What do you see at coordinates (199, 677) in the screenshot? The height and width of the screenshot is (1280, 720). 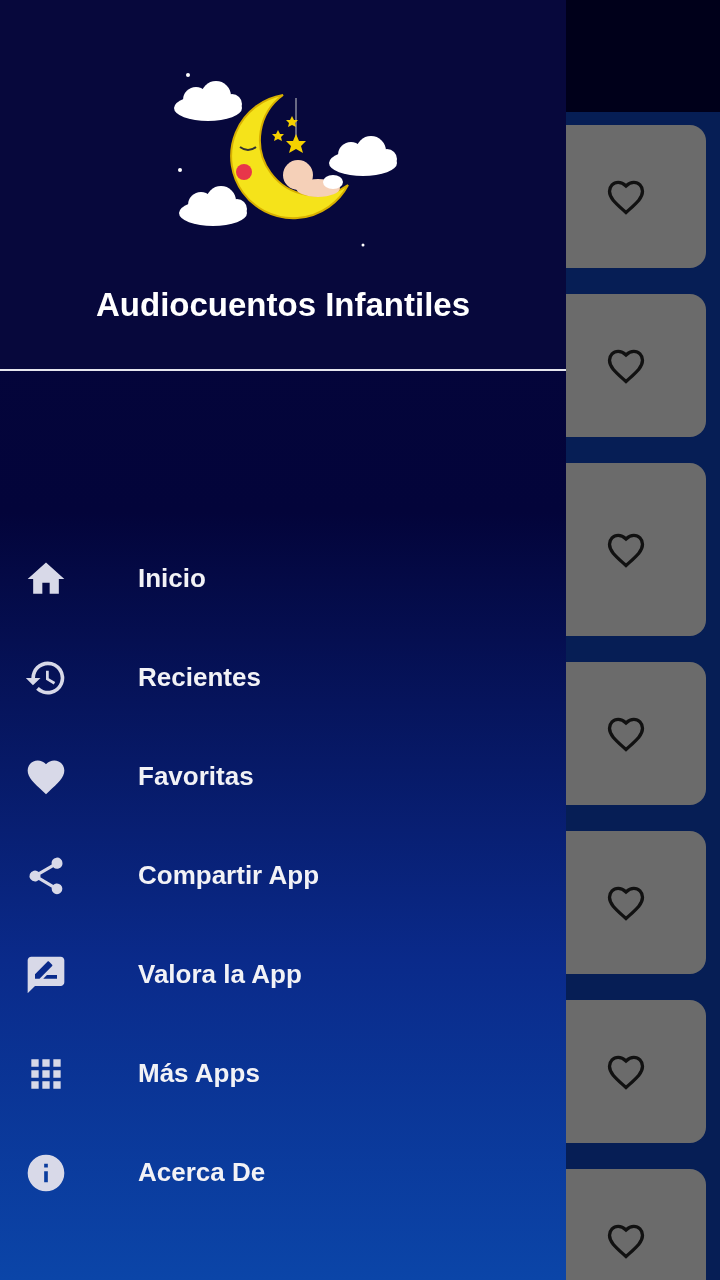 I see `menu-item: Recientes` at bounding box center [199, 677].